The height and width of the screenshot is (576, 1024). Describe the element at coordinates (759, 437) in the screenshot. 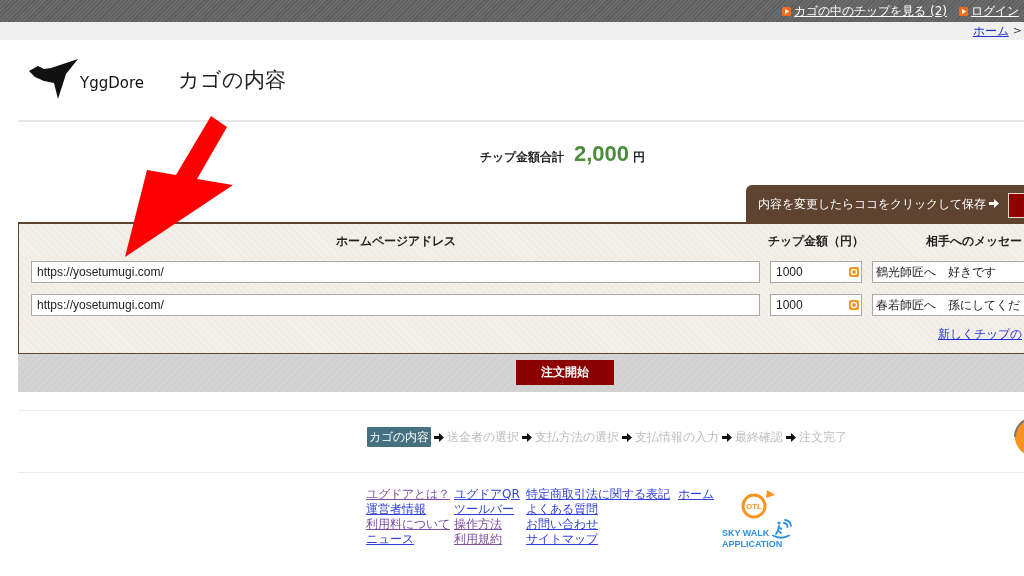

I see `step-label: 最終確認` at that location.